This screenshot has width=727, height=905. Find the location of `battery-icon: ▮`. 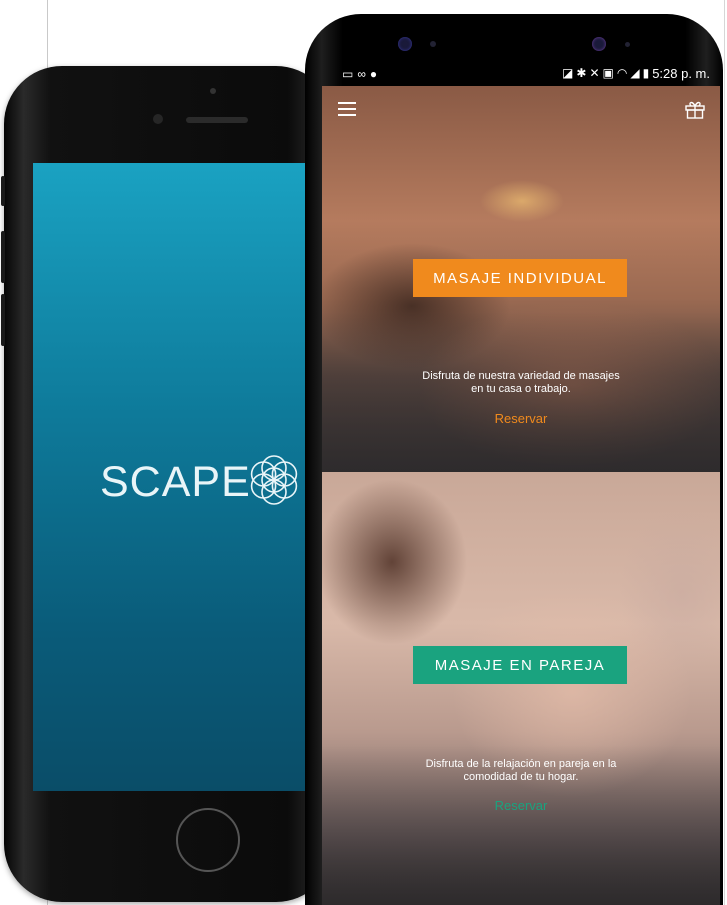

battery-icon: ▮ is located at coordinates (646, 73).